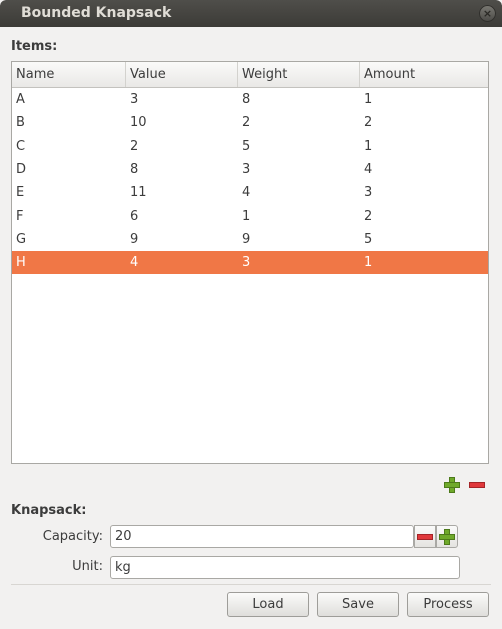 The width and height of the screenshot is (502, 629). I want to click on table-row: G 9 9 5, so click(250, 239).